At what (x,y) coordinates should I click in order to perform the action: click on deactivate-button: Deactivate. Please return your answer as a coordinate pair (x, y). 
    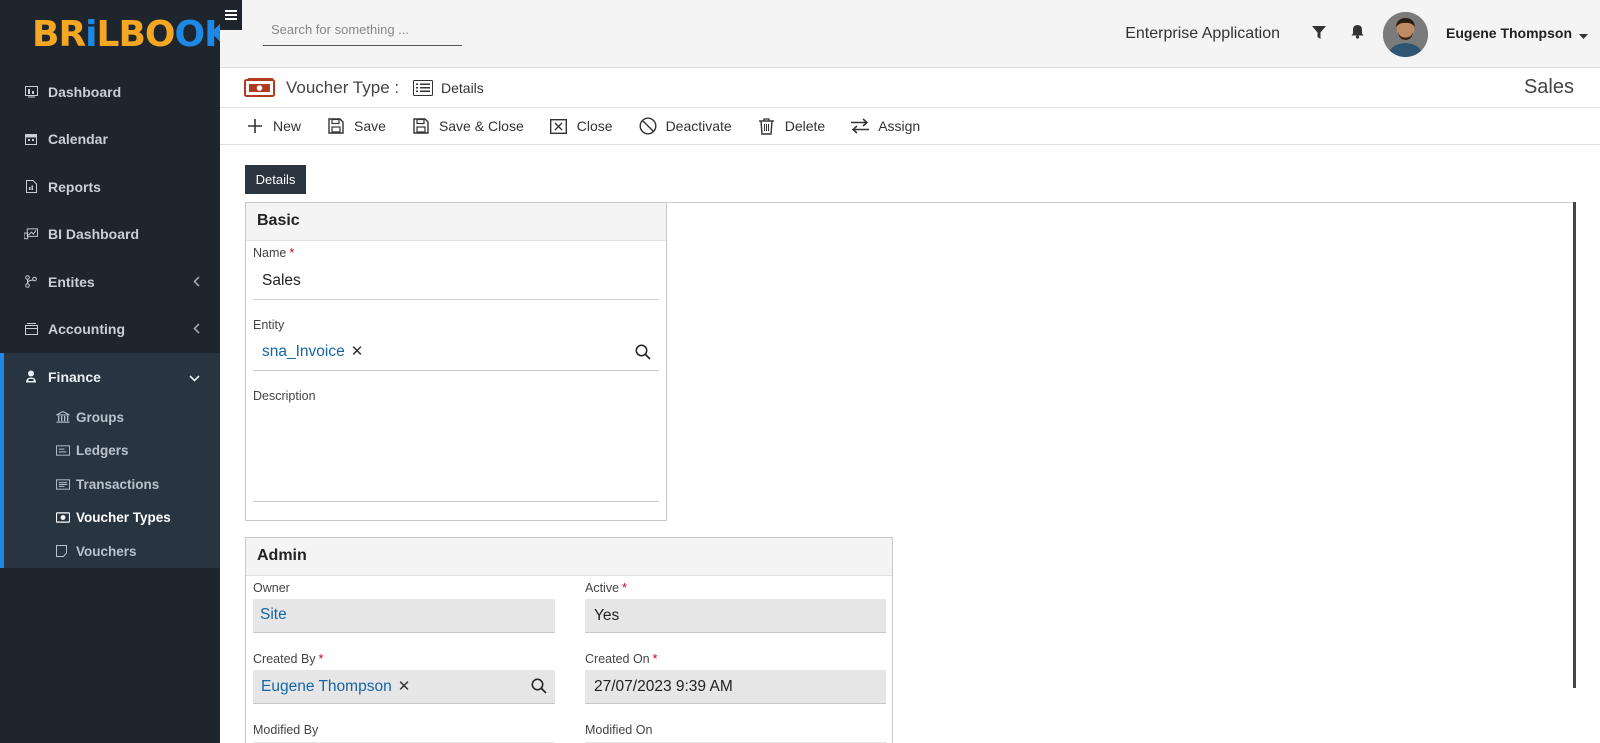
    Looking at the image, I should click on (685, 126).